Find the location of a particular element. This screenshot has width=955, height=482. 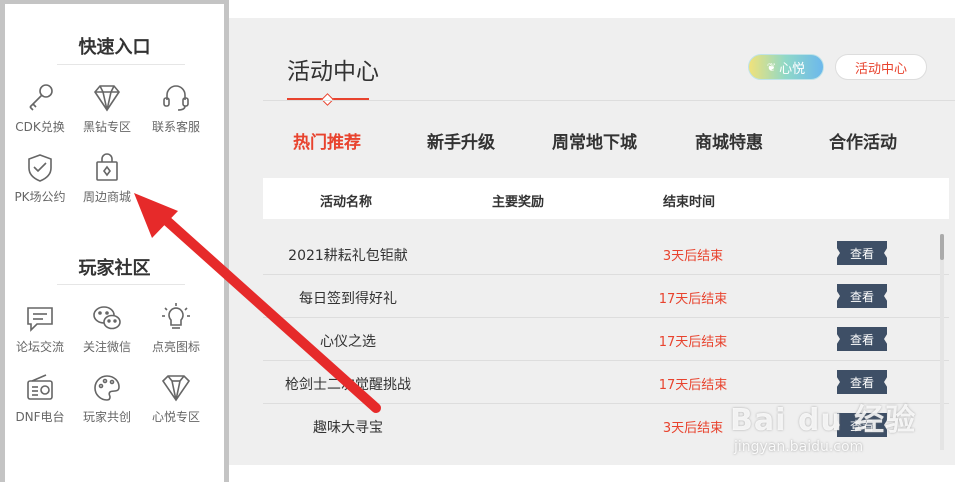

community-item-wechat: 关注微信 is located at coordinates (107, 327).